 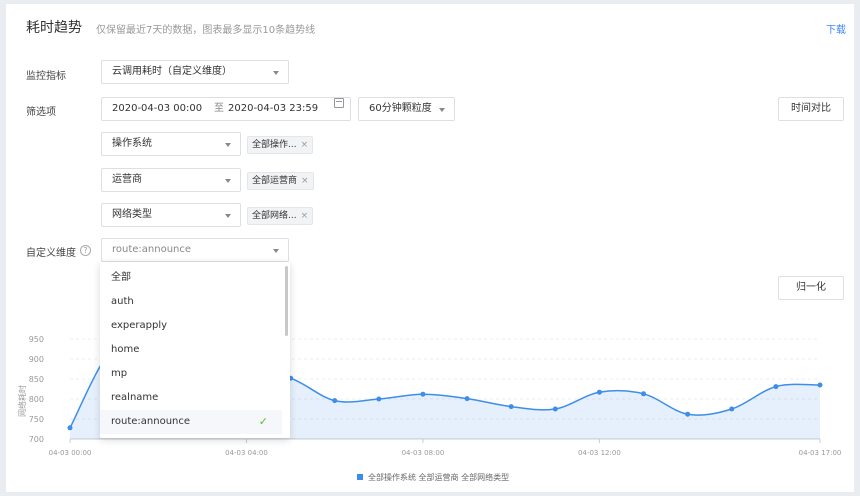 I want to click on dropdown-item-label: home, so click(x=125, y=349).